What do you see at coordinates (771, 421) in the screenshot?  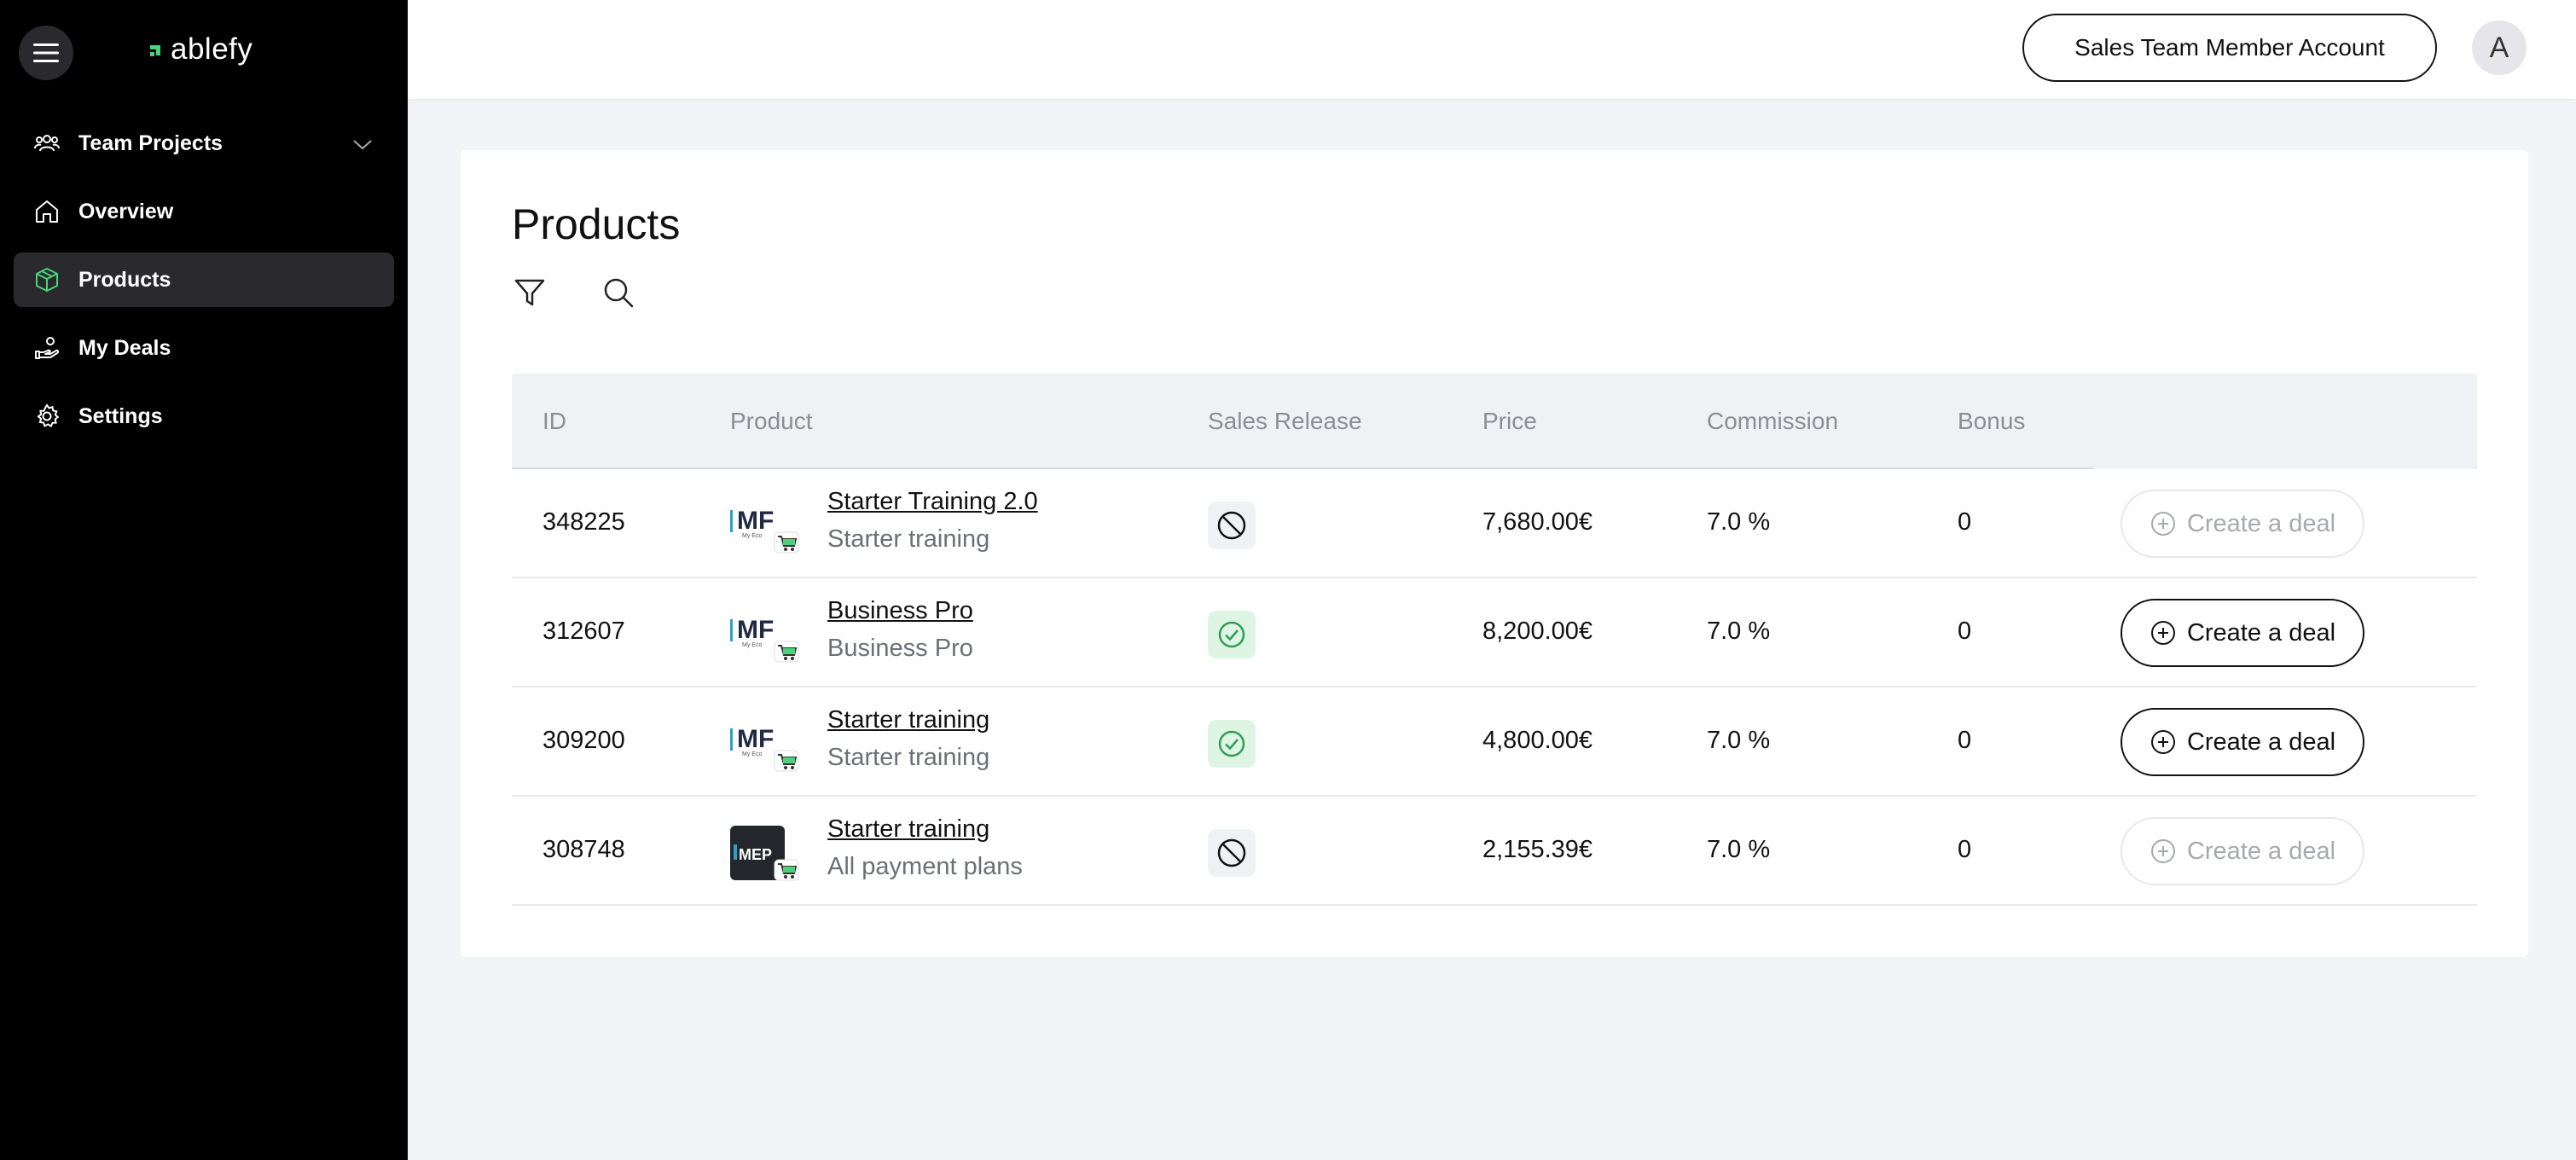 I see `column-header-product: Product` at bounding box center [771, 421].